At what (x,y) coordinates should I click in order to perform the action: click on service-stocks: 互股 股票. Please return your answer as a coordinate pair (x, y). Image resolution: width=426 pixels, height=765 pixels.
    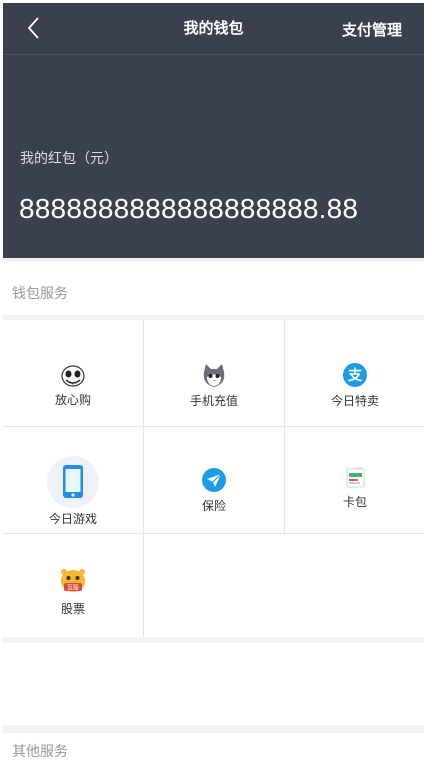
    Looking at the image, I should click on (73, 587).